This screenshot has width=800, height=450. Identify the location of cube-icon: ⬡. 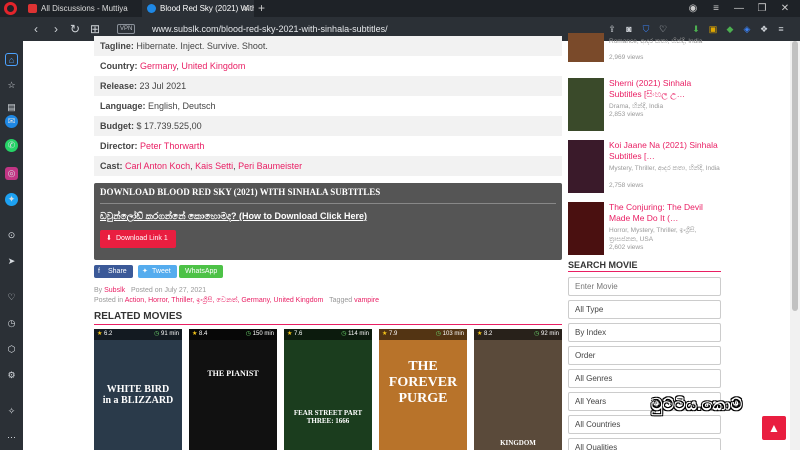
(11, 349).